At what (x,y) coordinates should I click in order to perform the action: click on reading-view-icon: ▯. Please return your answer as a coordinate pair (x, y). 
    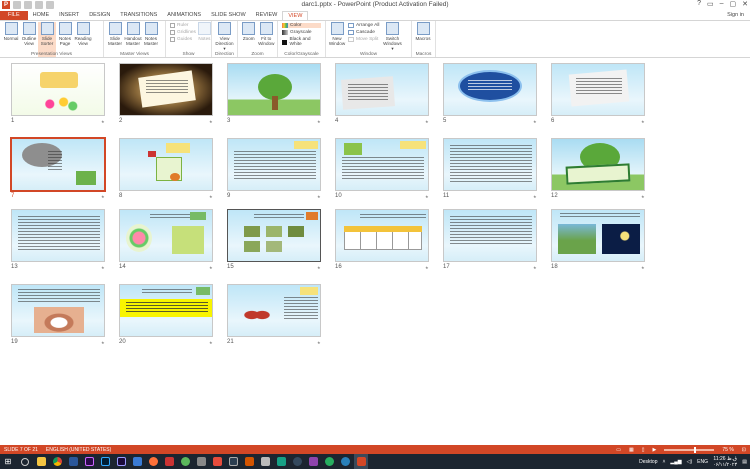
    Looking at the image, I should click on (643, 450).